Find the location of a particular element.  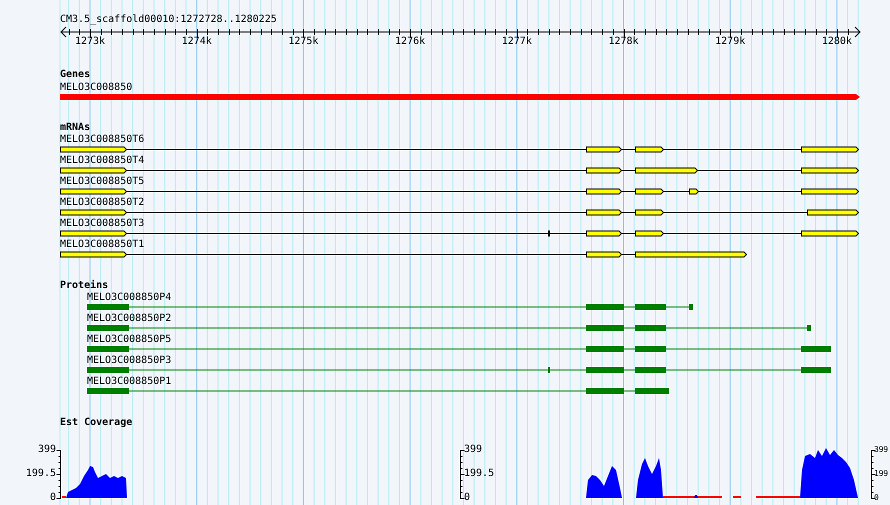

feature-label: MELO3C008850P5 is located at coordinates (129, 340).